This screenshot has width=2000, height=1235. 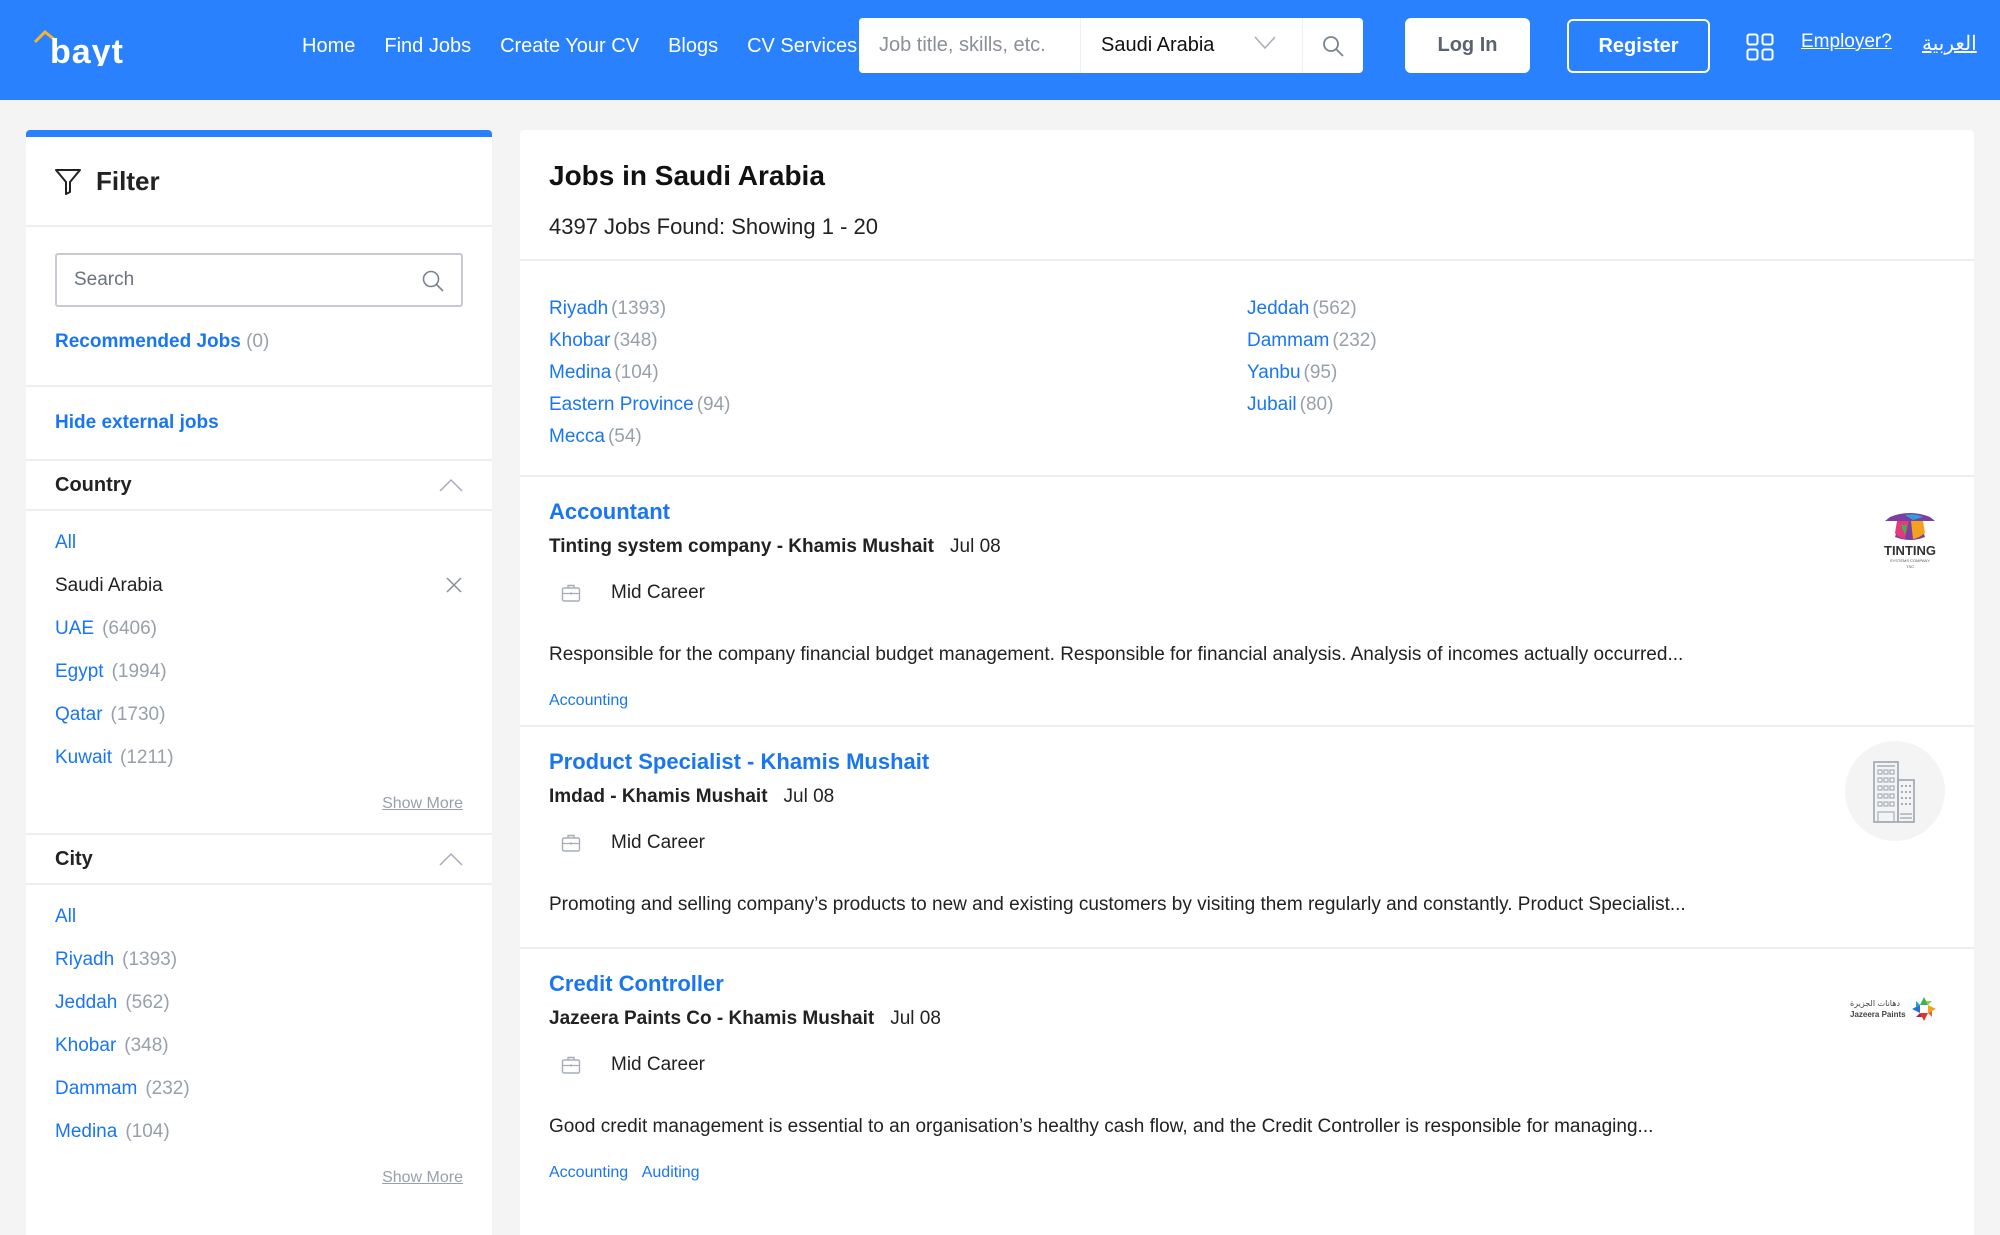 What do you see at coordinates (636, 372) in the screenshot?
I see `city-count: (104)` at bounding box center [636, 372].